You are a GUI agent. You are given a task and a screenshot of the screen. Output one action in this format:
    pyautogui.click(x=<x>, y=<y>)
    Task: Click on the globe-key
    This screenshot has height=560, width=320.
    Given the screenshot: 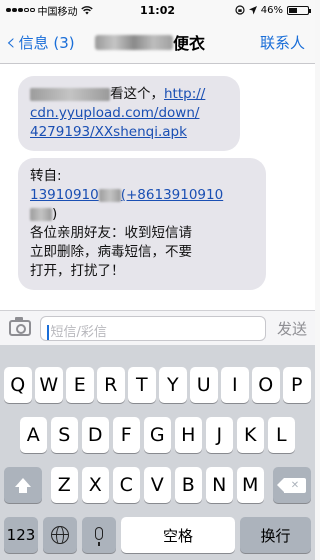 What is the action you would take?
    pyautogui.click(x=60, y=535)
    